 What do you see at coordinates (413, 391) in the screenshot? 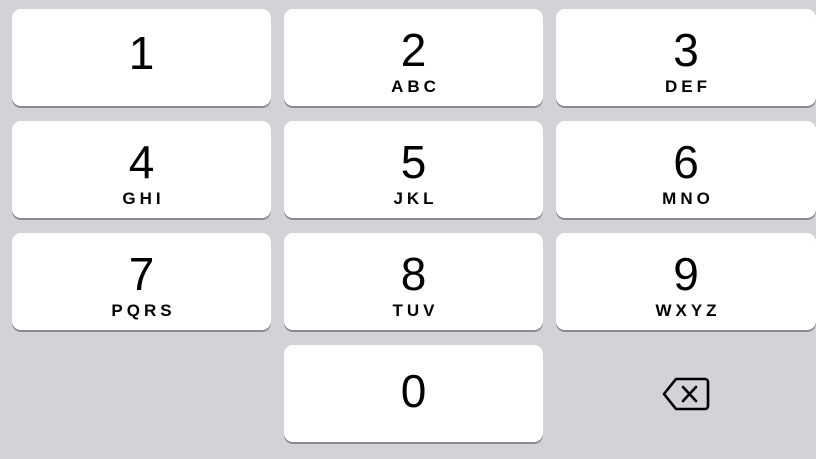
I see `key-digit: 0` at bounding box center [413, 391].